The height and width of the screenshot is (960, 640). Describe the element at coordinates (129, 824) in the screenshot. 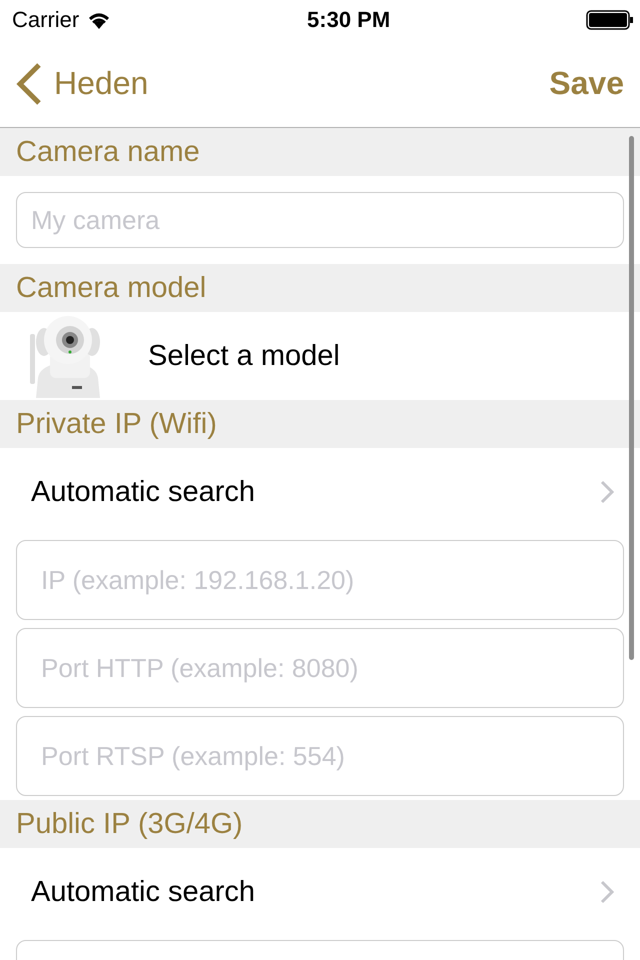

I see `section-title: Public IP (3G/4G)` at that location.